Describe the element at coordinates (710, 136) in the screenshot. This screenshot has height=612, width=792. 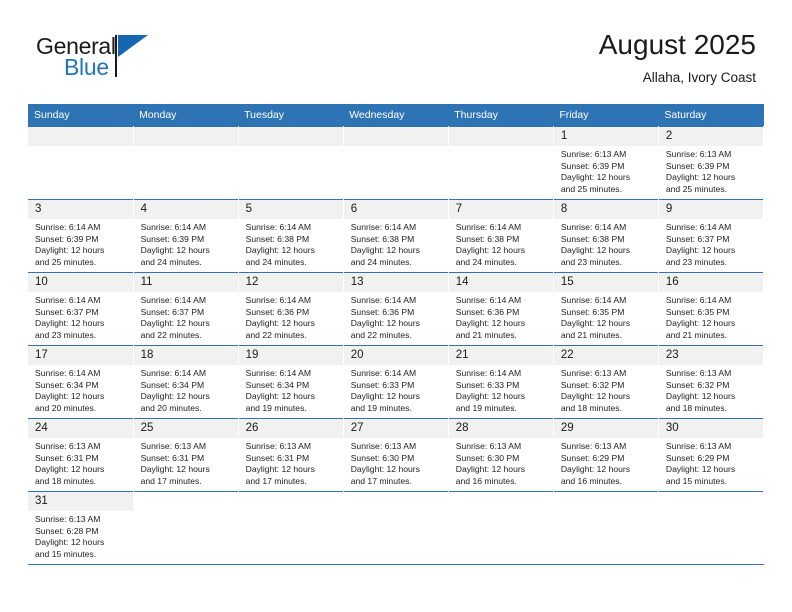
I see `calendar-day-number: 2` at that location.